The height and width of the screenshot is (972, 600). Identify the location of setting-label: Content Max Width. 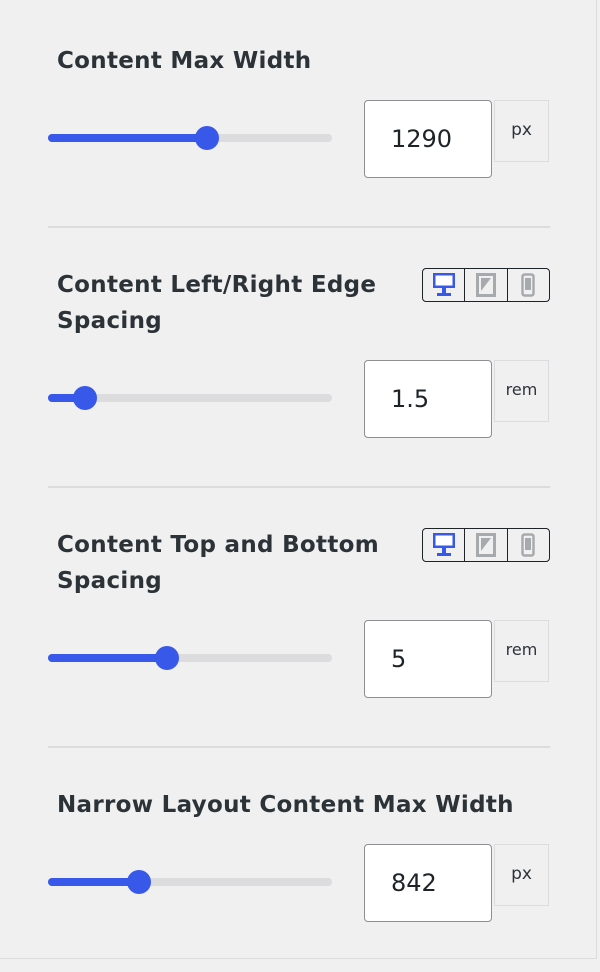
(184, 61).